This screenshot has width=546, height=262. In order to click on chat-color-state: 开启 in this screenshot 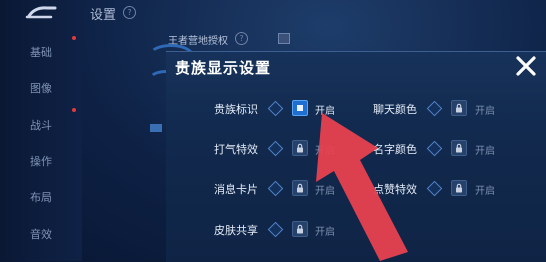, I will do `click(485, 111)`.